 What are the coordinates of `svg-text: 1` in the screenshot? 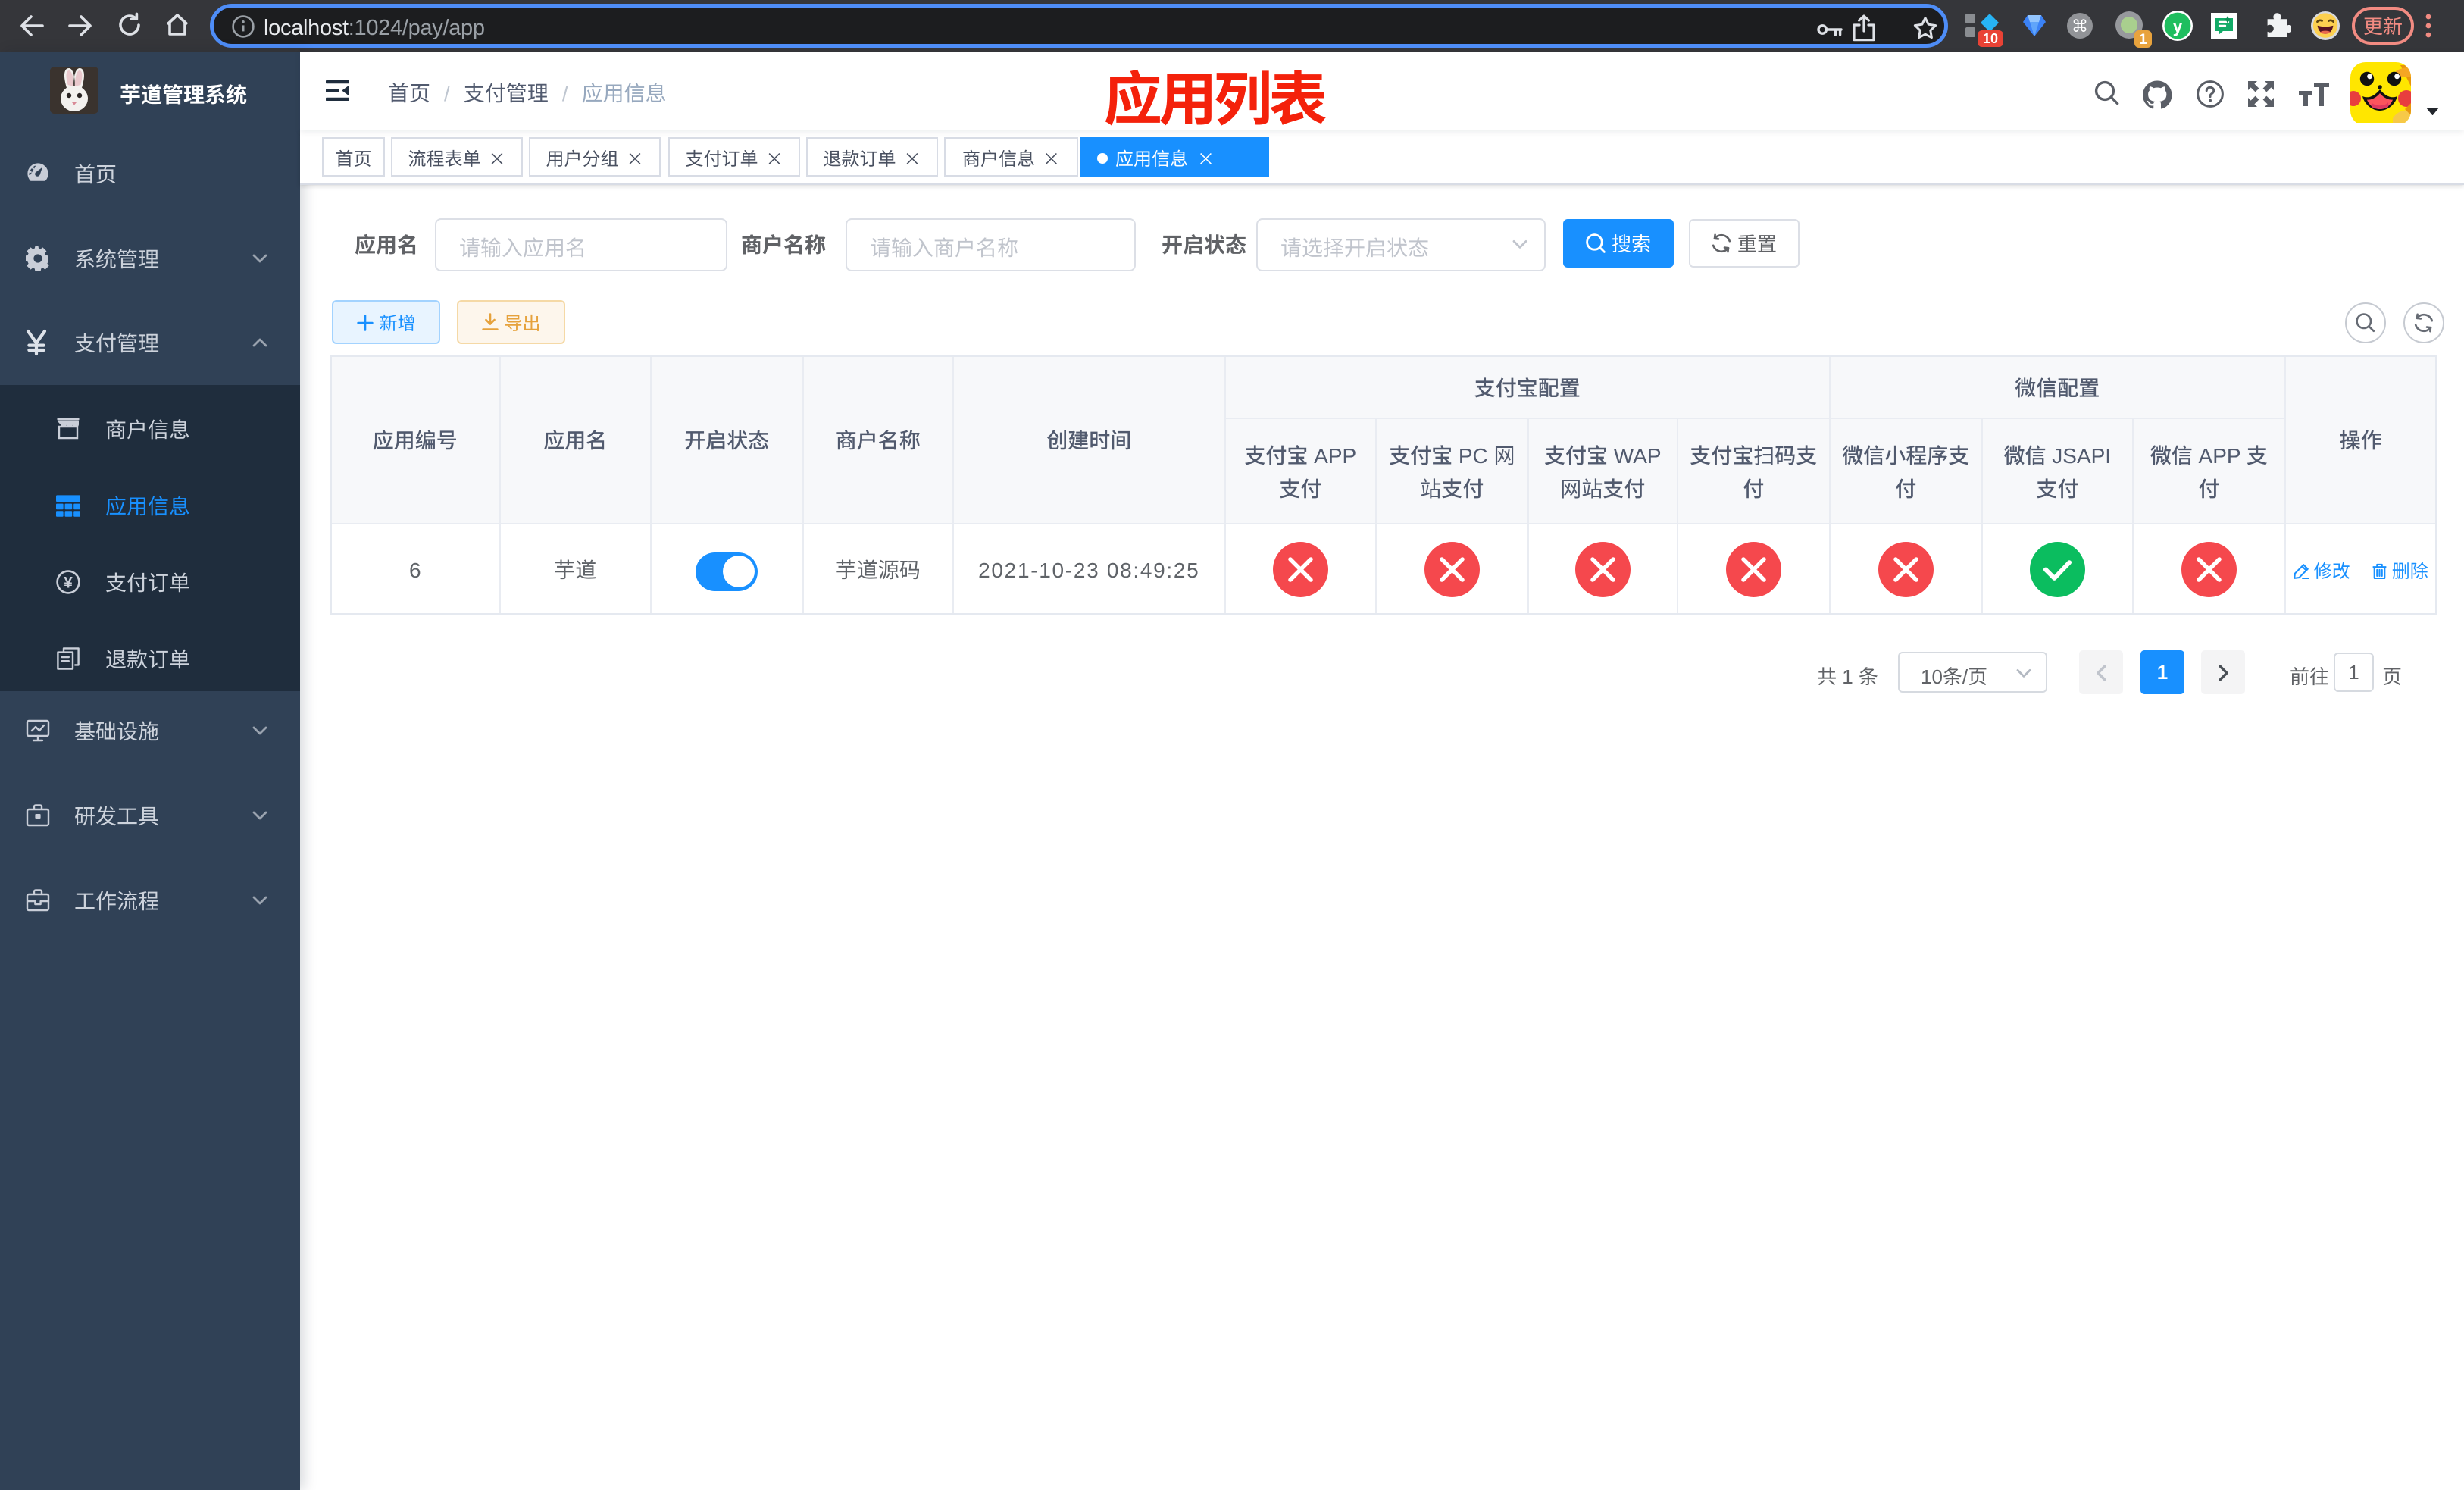 It's located at (2143, 40).